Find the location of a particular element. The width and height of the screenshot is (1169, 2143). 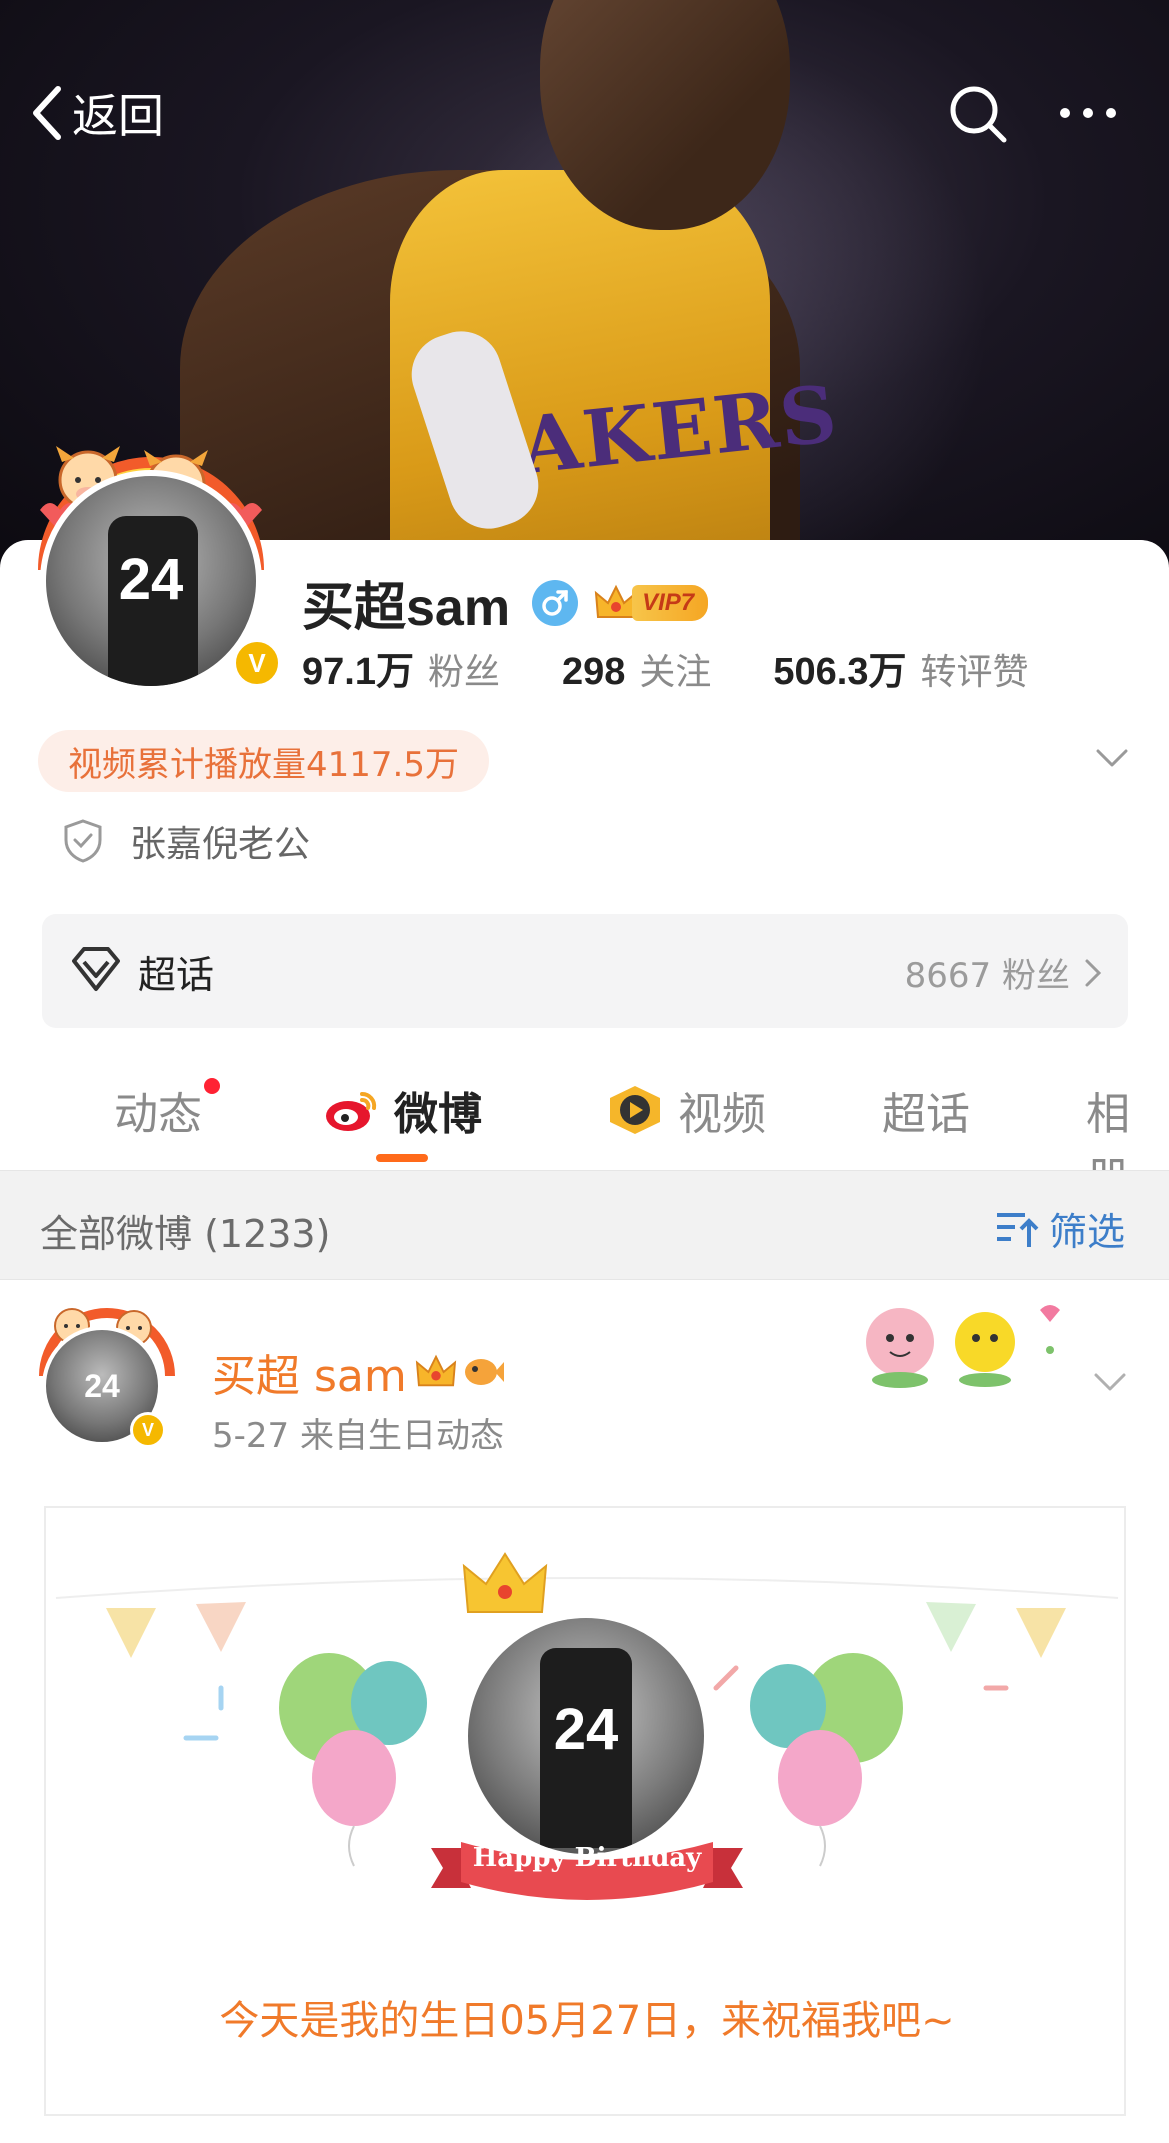

filter-button: 筛选 is located at coordinates (1060, 1228).